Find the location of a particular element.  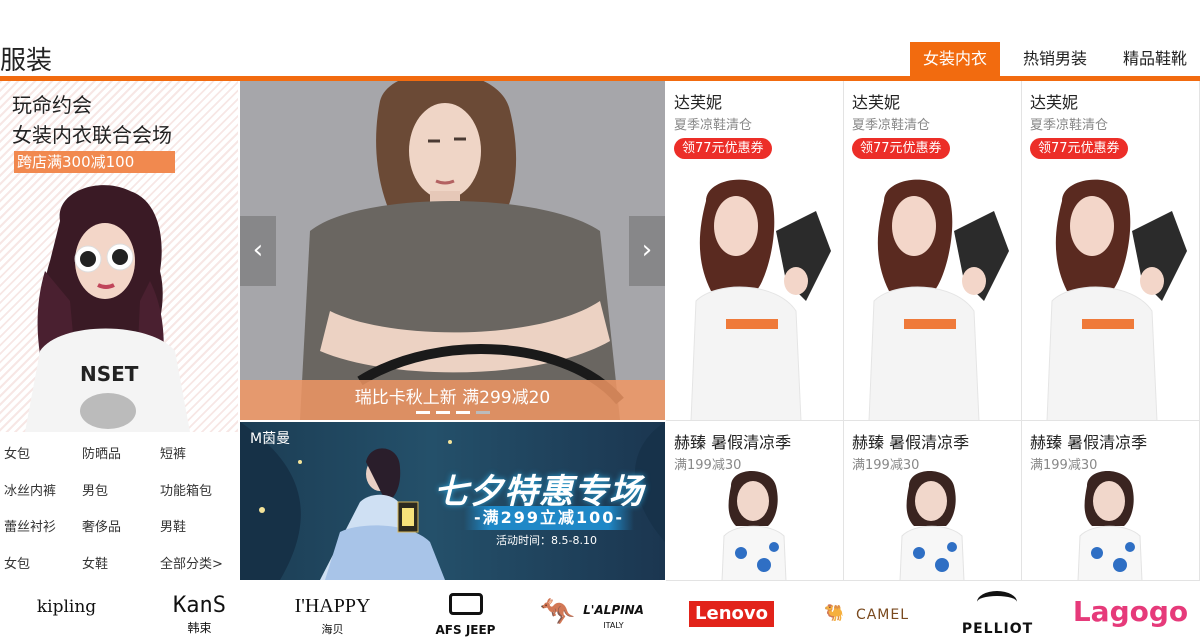

carousel-next-button: › is located at coordinates (647, 251).